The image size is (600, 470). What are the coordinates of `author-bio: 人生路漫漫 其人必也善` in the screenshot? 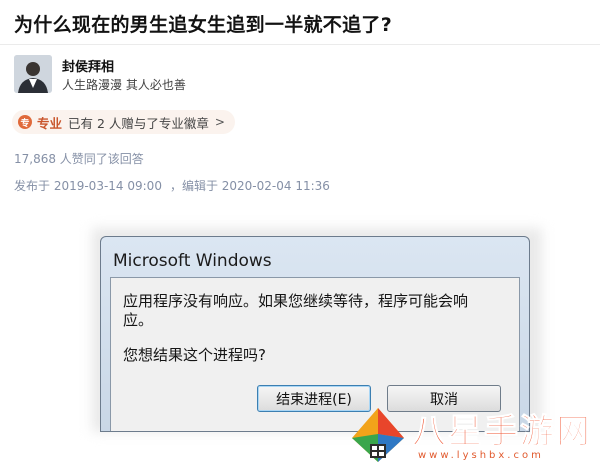 It's located at (124, 85).